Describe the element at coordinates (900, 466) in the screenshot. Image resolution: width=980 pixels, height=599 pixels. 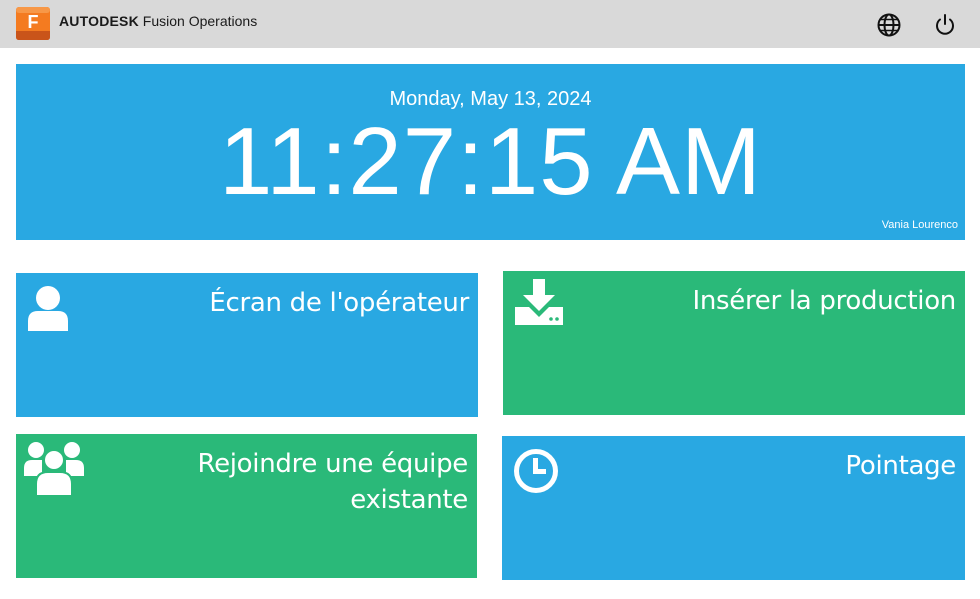
I see `tile-label: Pointage` at that location.